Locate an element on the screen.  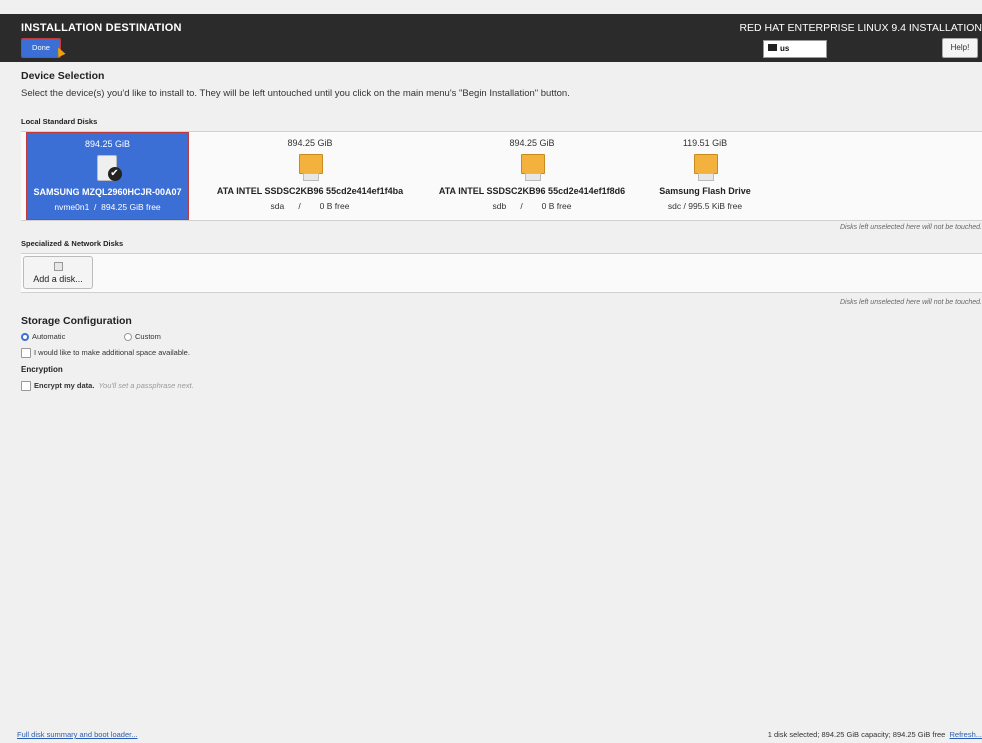
custom-radio: Custom is located at coordinates (142, 337).